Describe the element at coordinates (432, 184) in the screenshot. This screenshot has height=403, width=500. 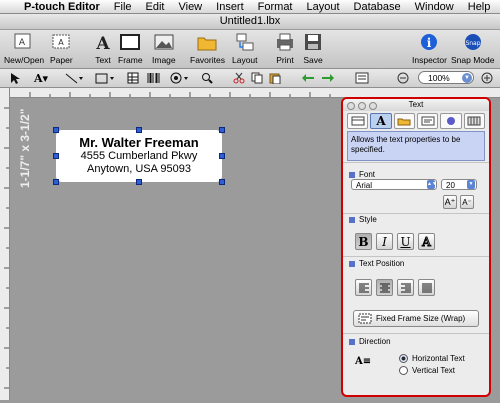
I see `chevron-down-icon: ▲▼` at that location.